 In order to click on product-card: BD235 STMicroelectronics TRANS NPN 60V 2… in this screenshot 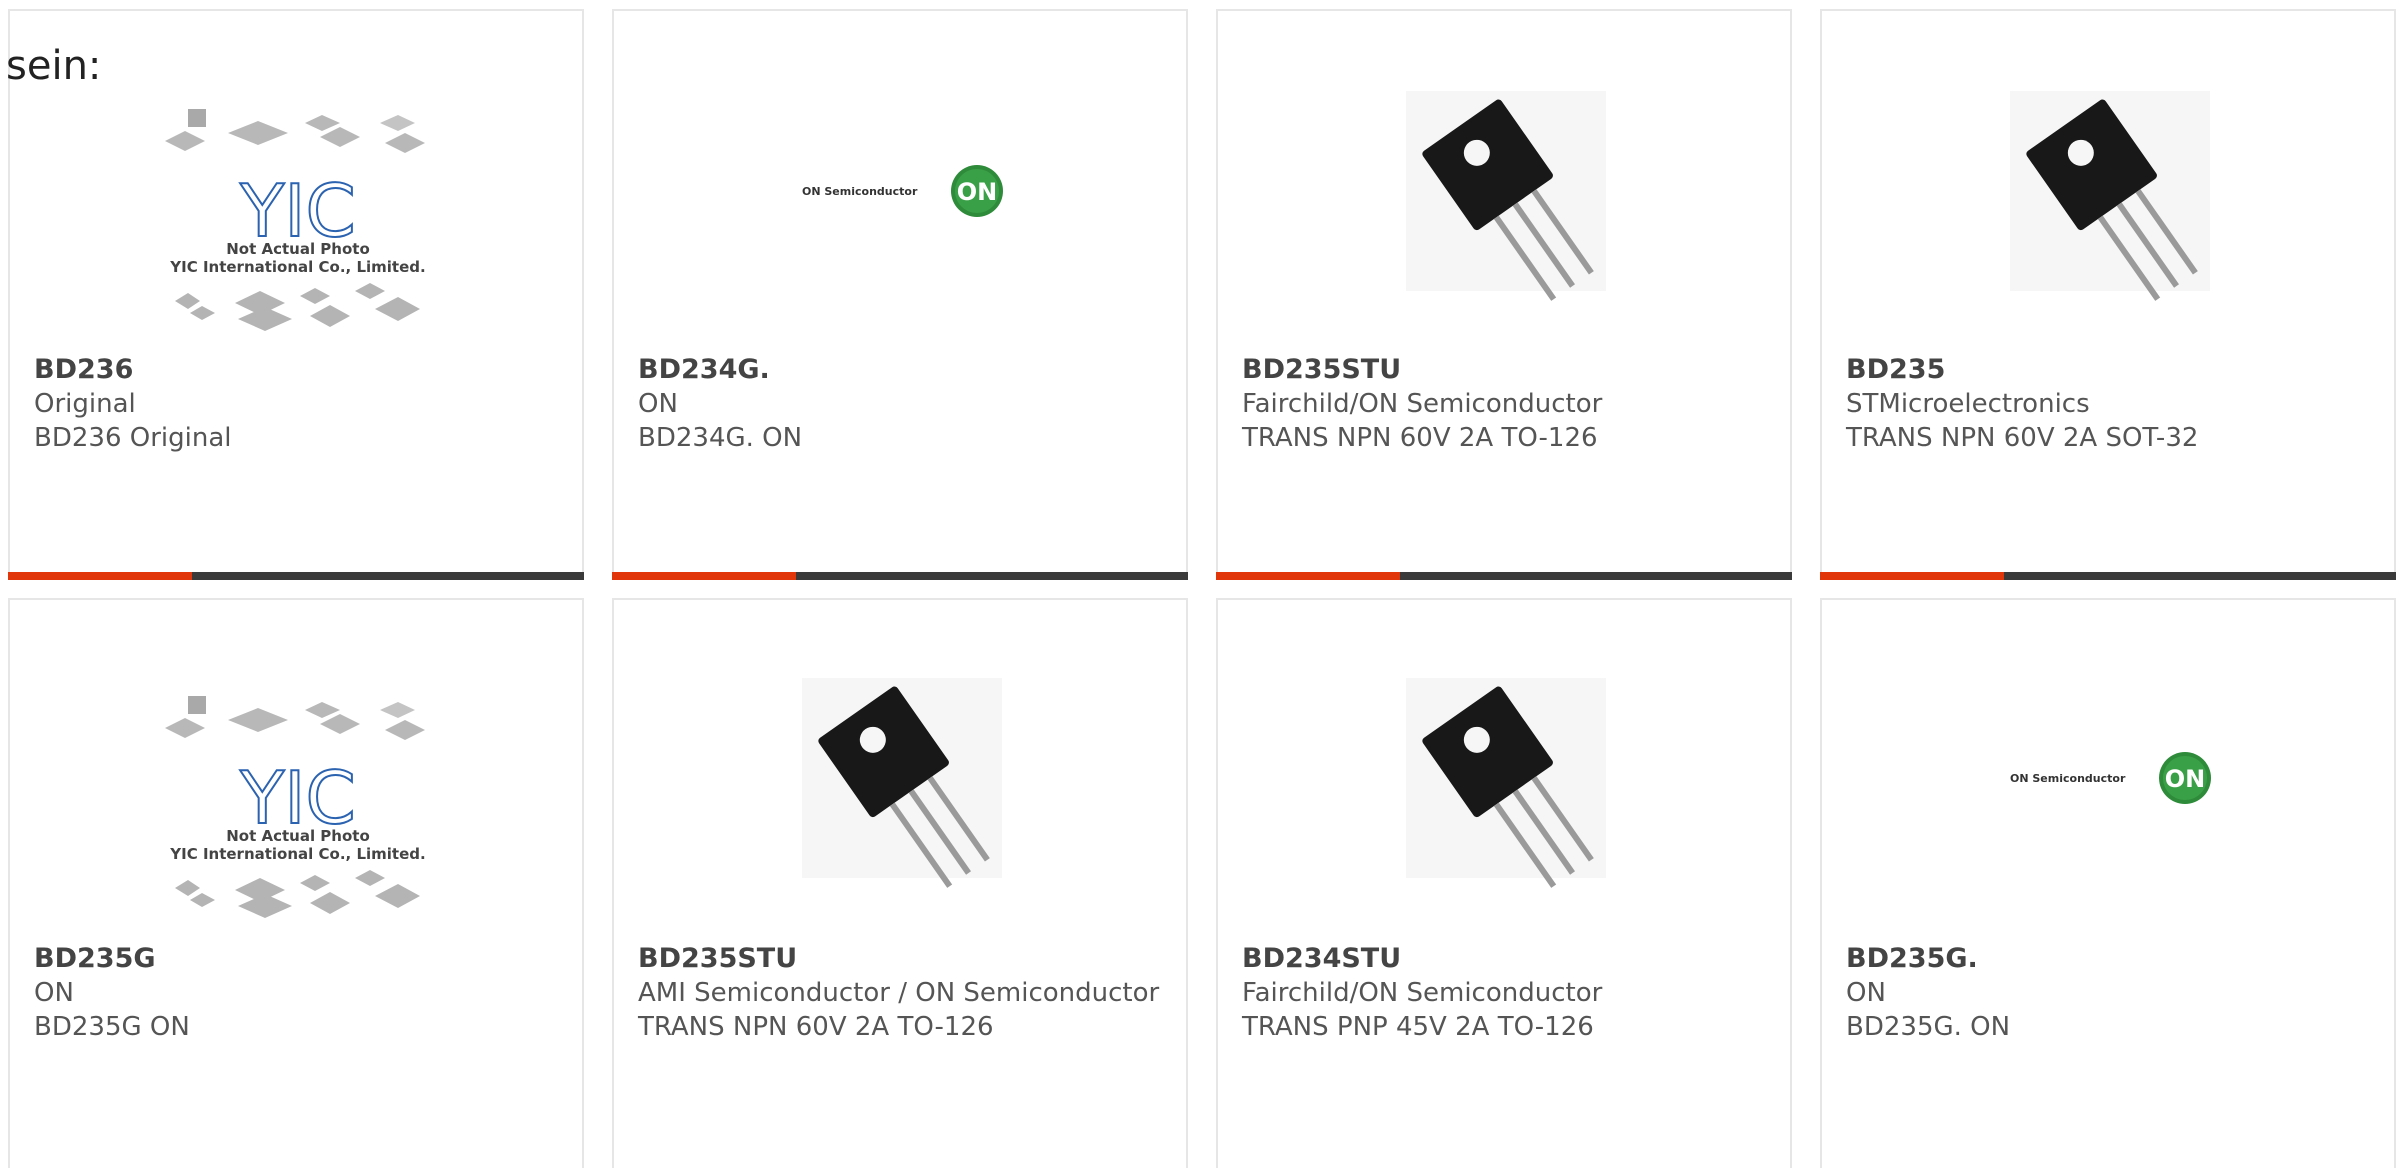, I will do `click(2108, 294)`.